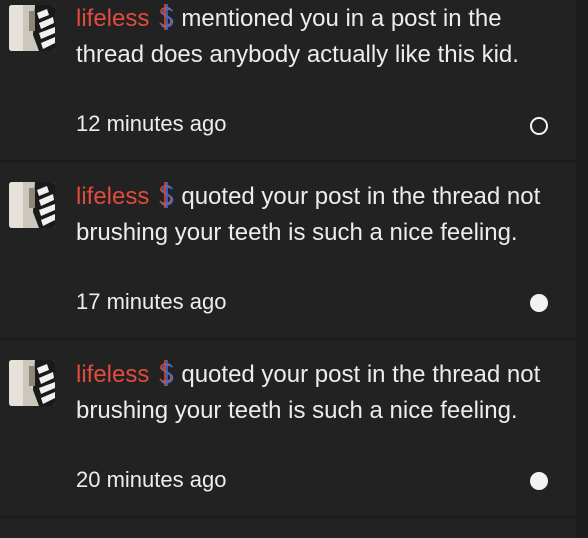  What do you see at coordinates (151, 479) in the screenshot?
I see `timestamp: 20 minutes ago` at bounding box center [151, 479].